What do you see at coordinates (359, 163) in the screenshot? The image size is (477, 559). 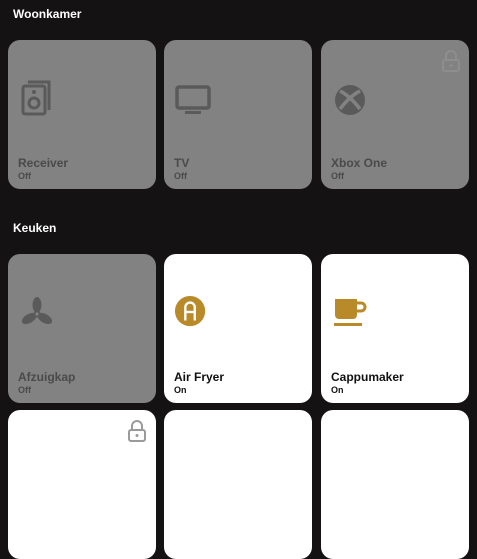 I see `tile-name: Xbox One` at bounding box center [359, 163].